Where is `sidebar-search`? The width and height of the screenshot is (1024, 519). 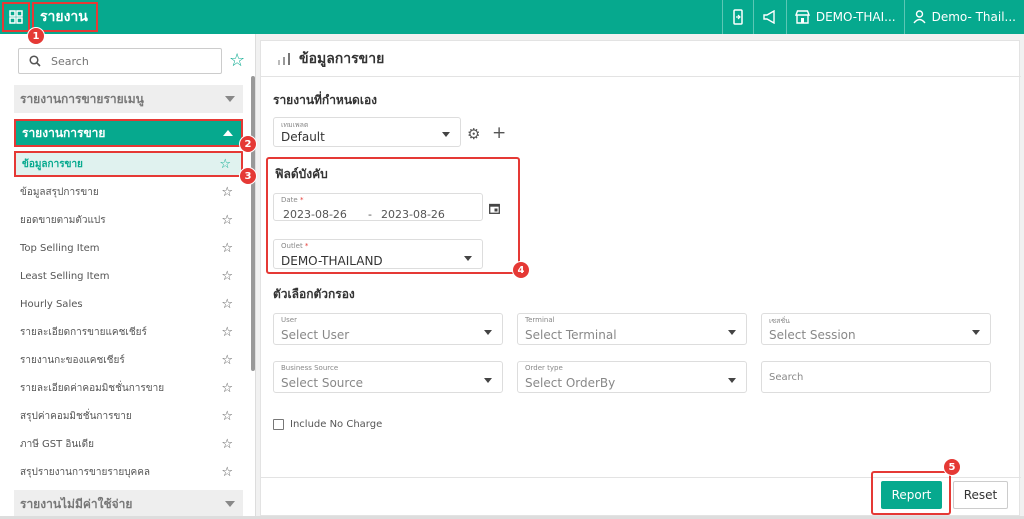
sidebar-search is located at coordinates (120, 61).